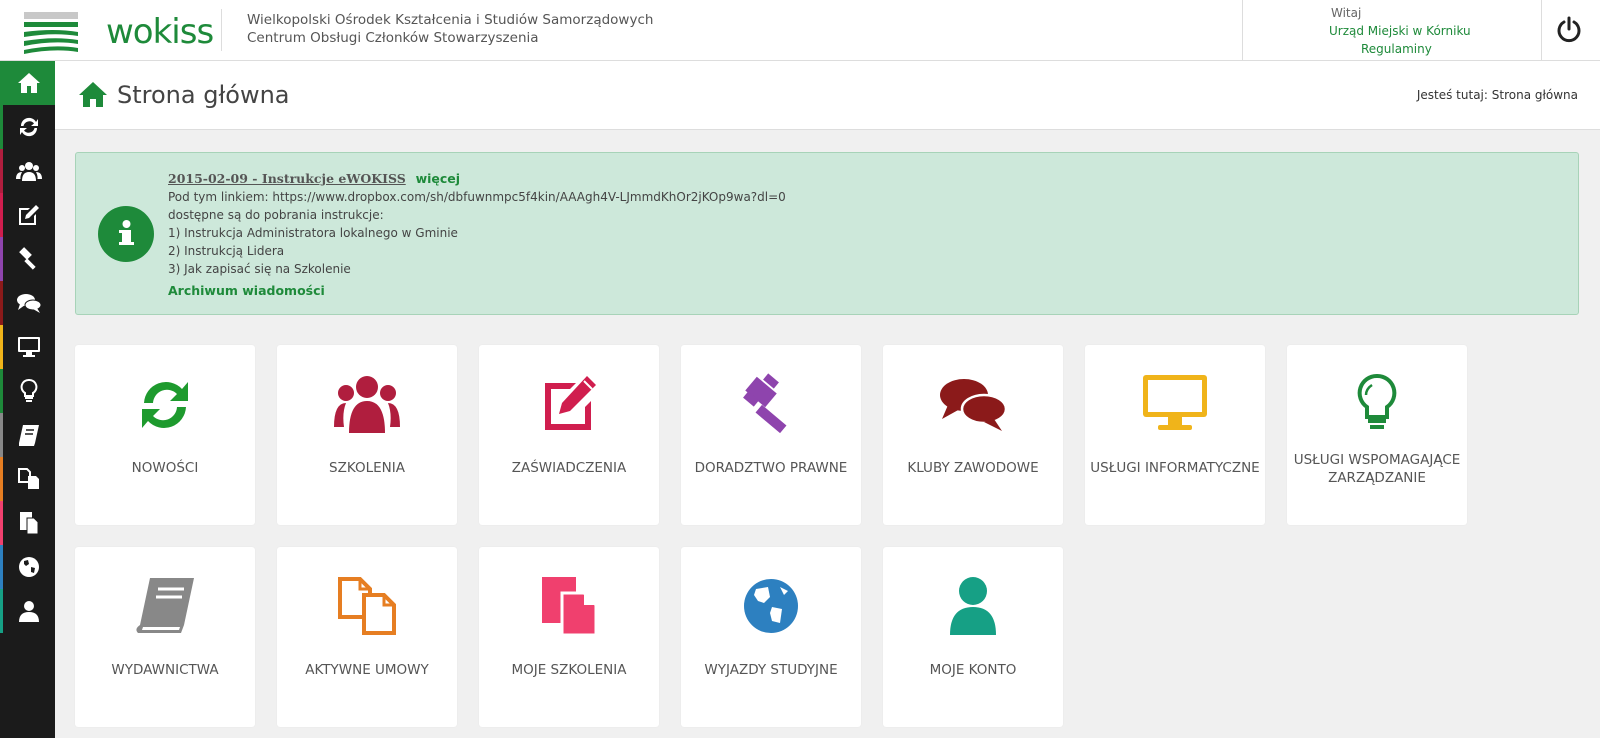 The width and height of the screenshot is (1600, 738). I want to click on sidebar-item-contracts, so click(27, 479).